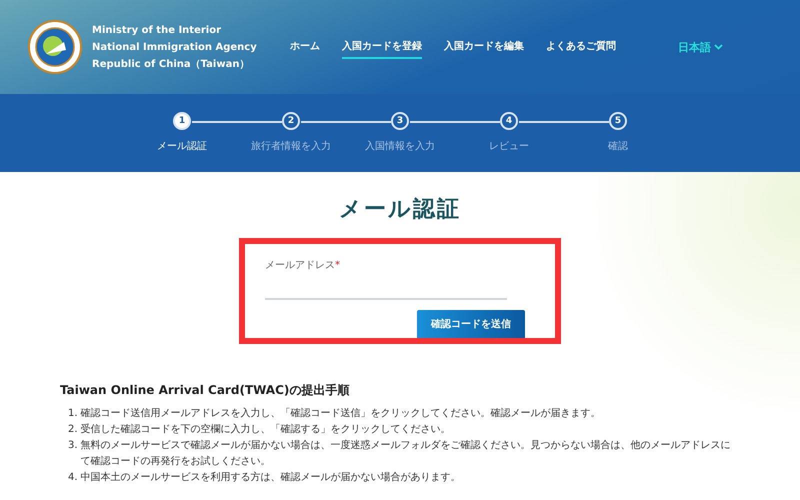 This screenshot has width=800, height=500. Describe the element at coordinates (618, 146) in the screenshot. I see `step-label: 確認` at that location.